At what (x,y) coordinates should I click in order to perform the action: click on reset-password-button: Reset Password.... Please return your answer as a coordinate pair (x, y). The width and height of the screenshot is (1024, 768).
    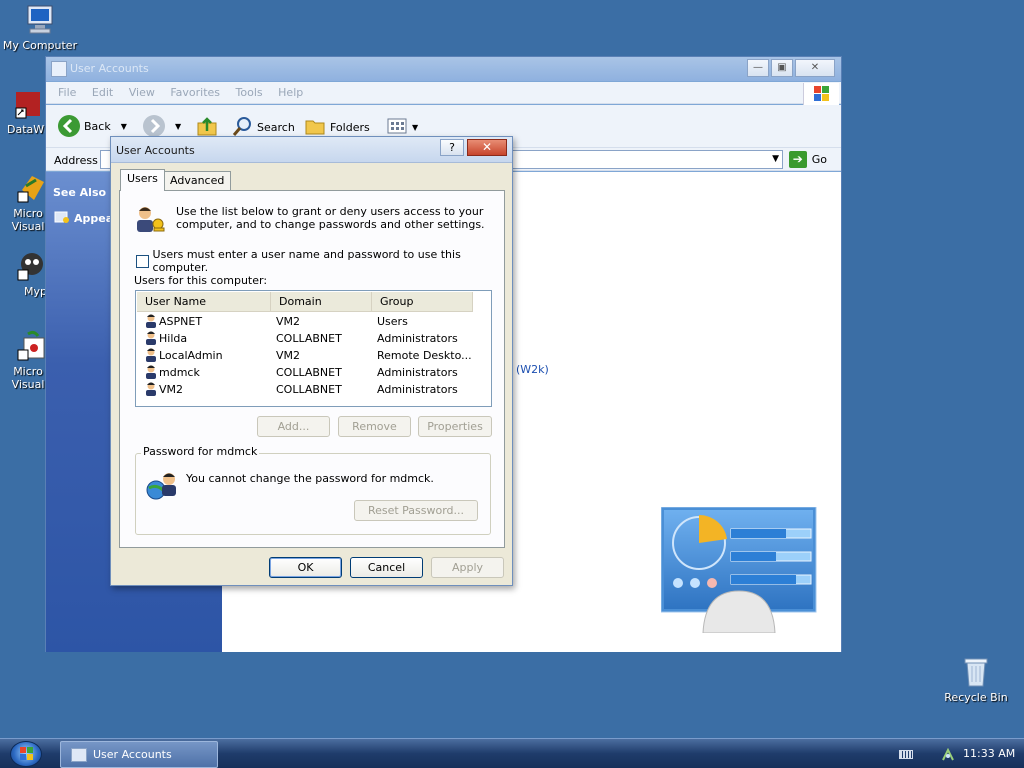
    Looking at the image, I should click on (416, 510).